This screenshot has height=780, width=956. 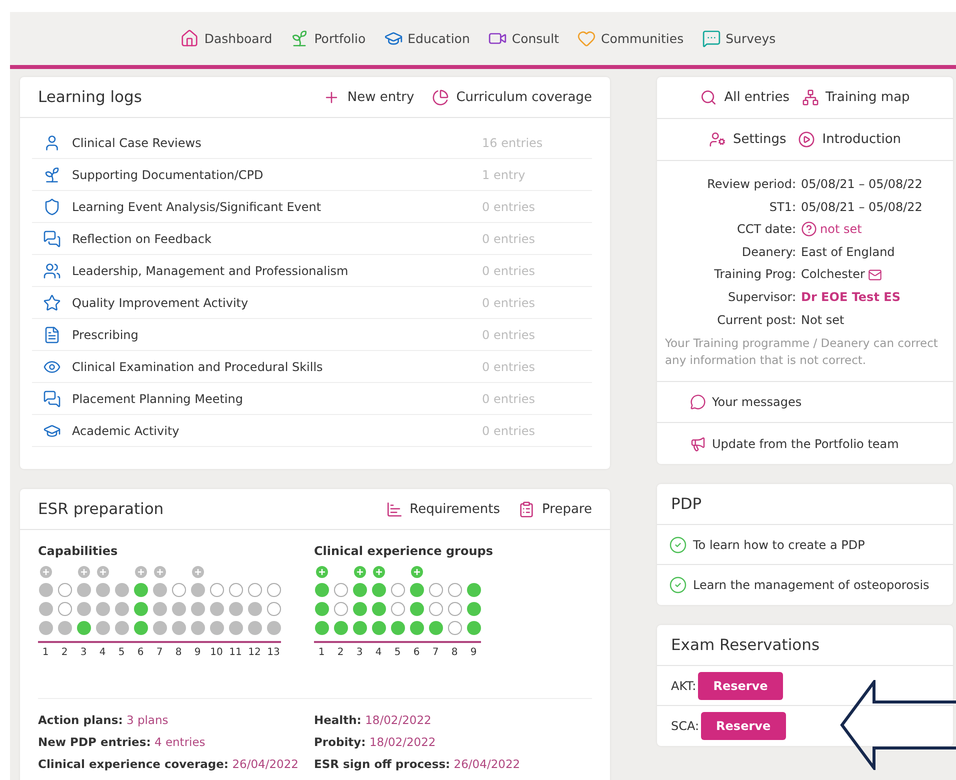 I want to click on play-icon, so click(x=807, y=139).